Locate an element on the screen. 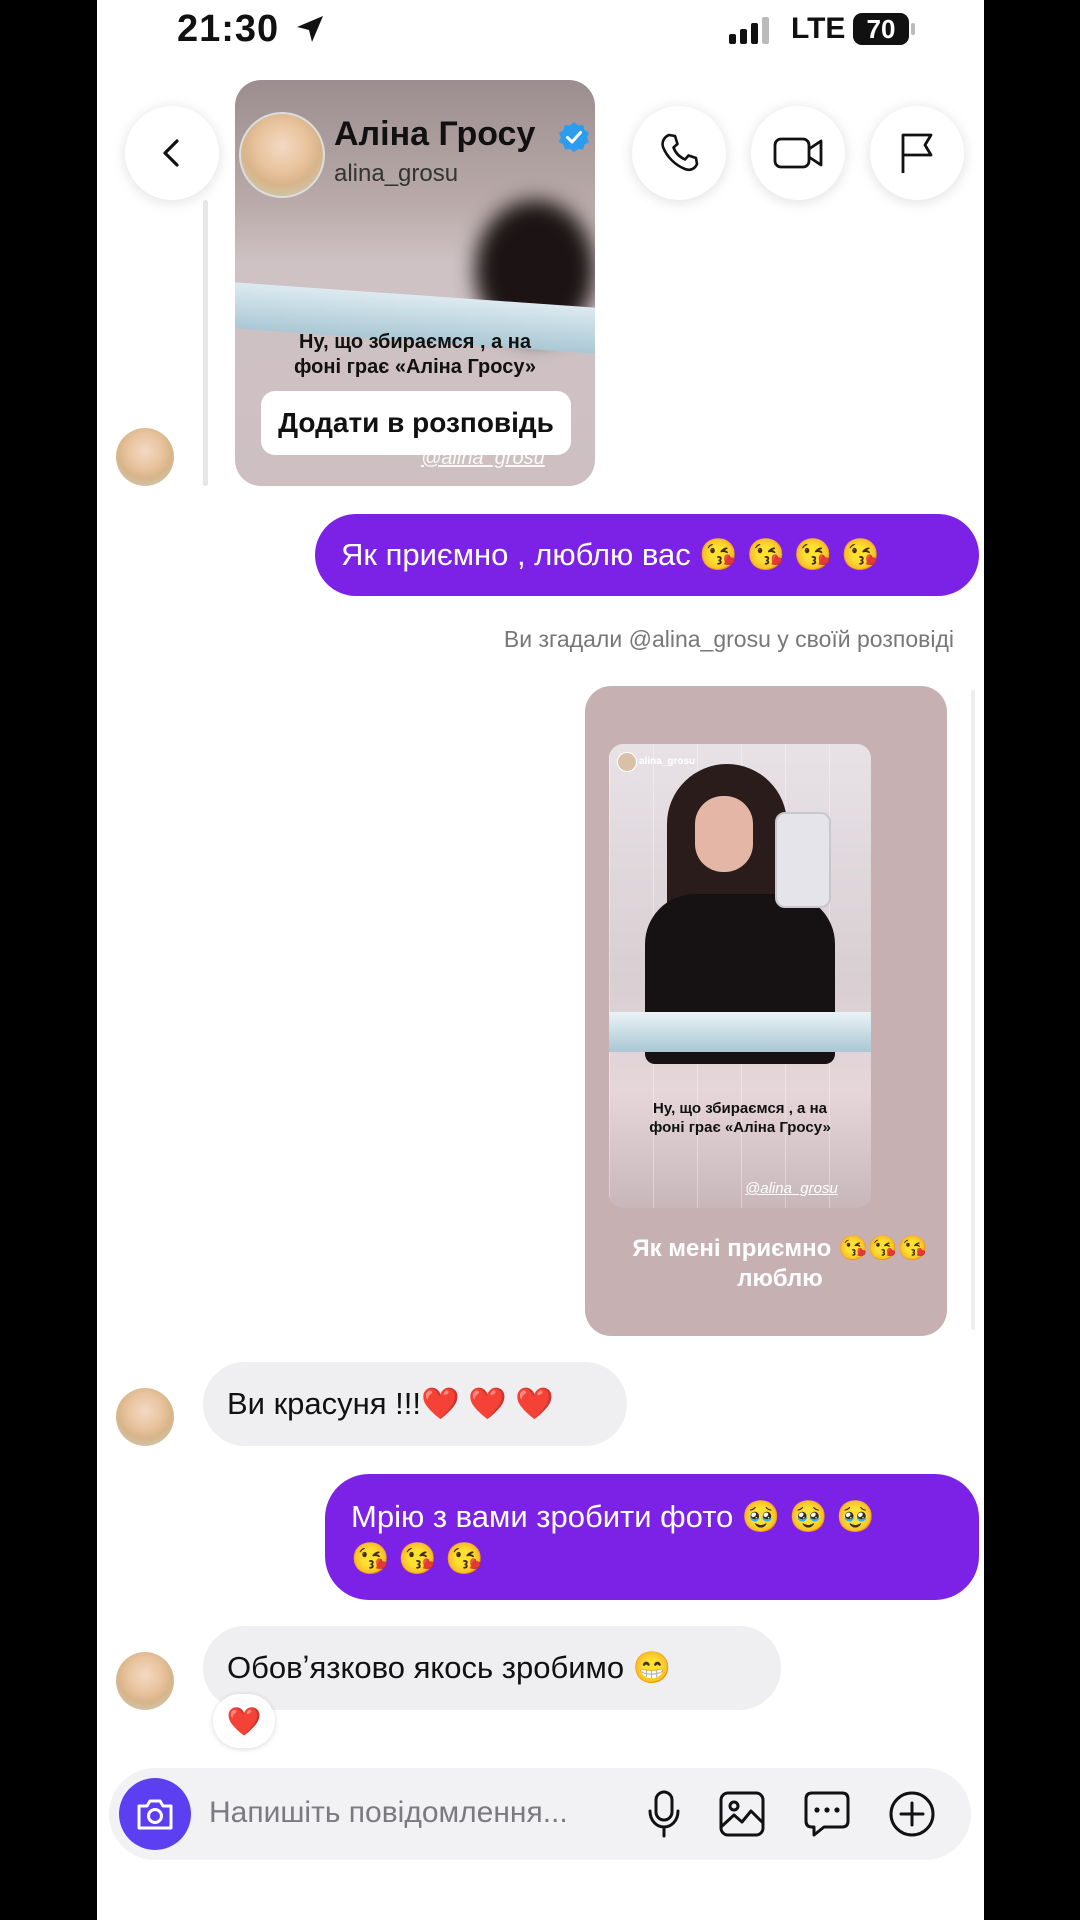 The width and height of the screenshot is (1080, 1920). status-bar: 21:30 LTE 70 is located at coordinates (540, 30).